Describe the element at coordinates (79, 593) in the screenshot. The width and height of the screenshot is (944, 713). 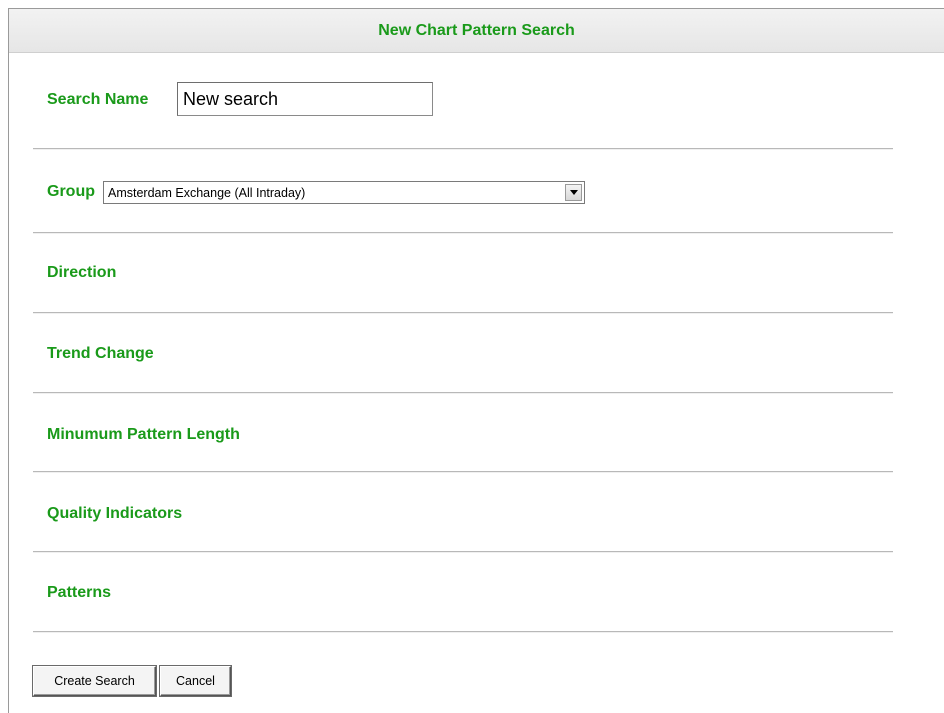
I see `section-patterns: Patterns` at that location.